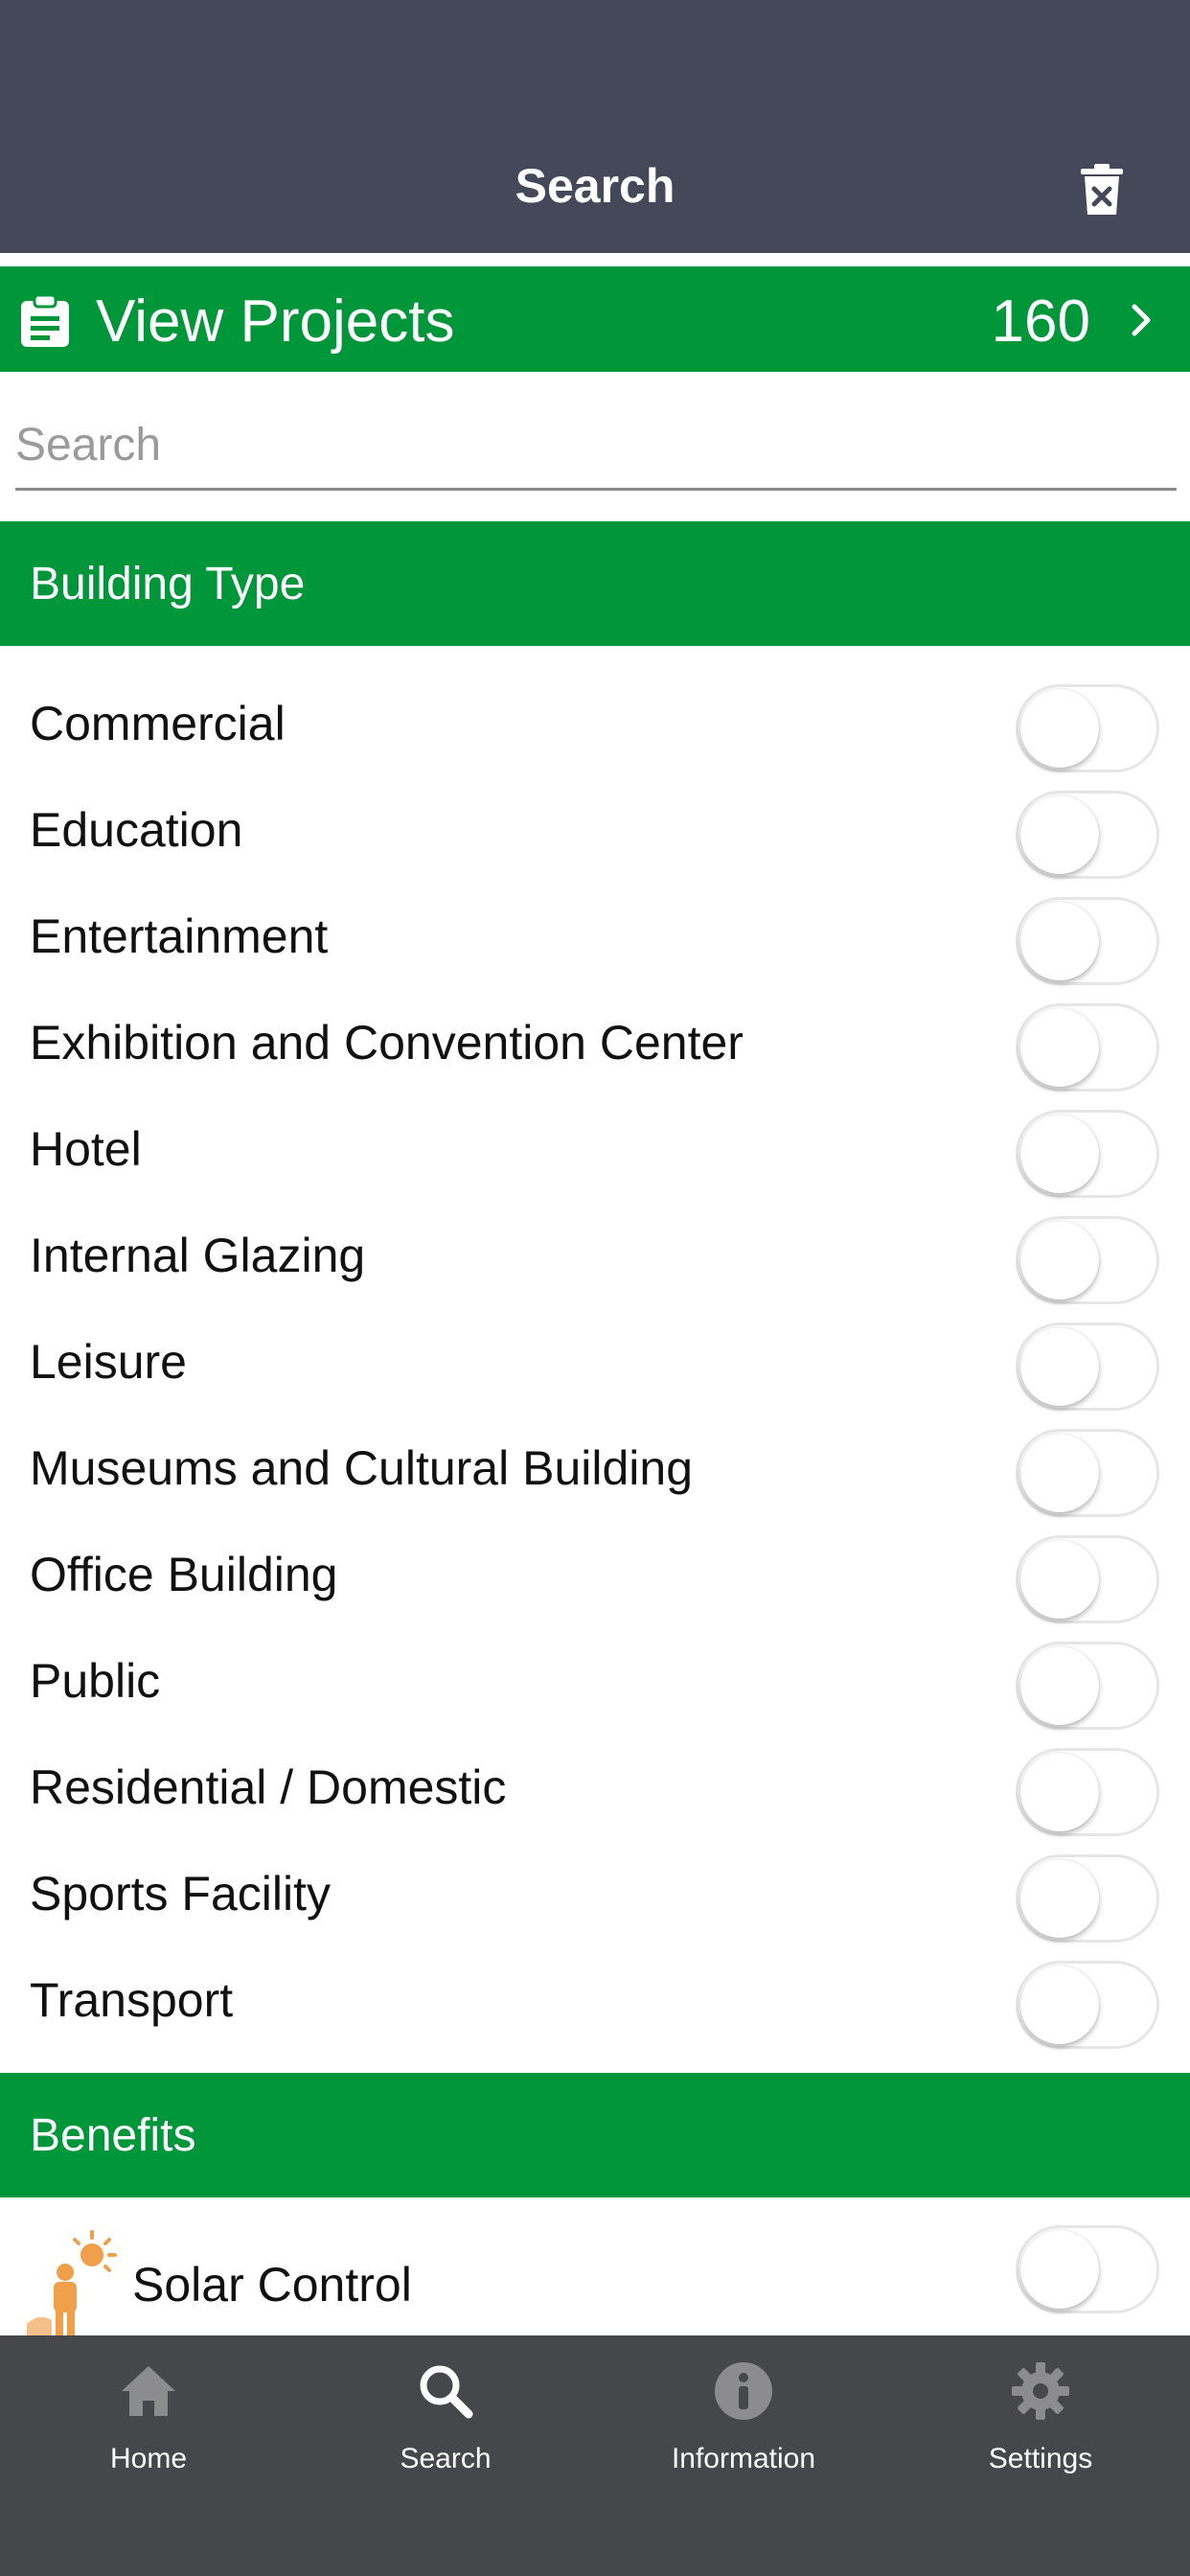 This screenshot has height=2576, width=1190. I want to click on filter-label: Leisure, so click(109, 1362).